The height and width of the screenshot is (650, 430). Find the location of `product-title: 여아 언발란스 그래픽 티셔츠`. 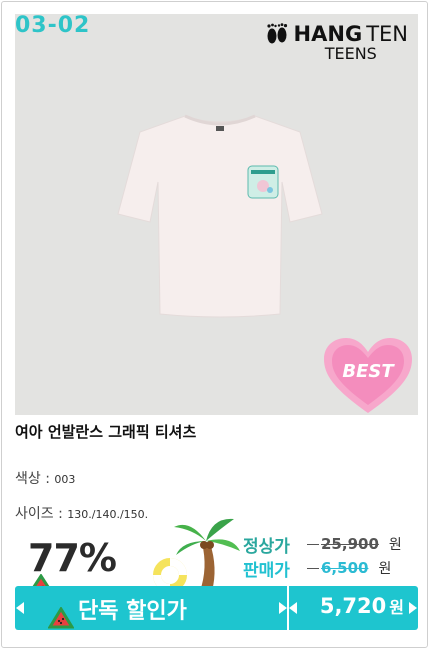

product-title: 여아 언발란스 그래픽 티셔츠 is located at coordinates (105, 431).